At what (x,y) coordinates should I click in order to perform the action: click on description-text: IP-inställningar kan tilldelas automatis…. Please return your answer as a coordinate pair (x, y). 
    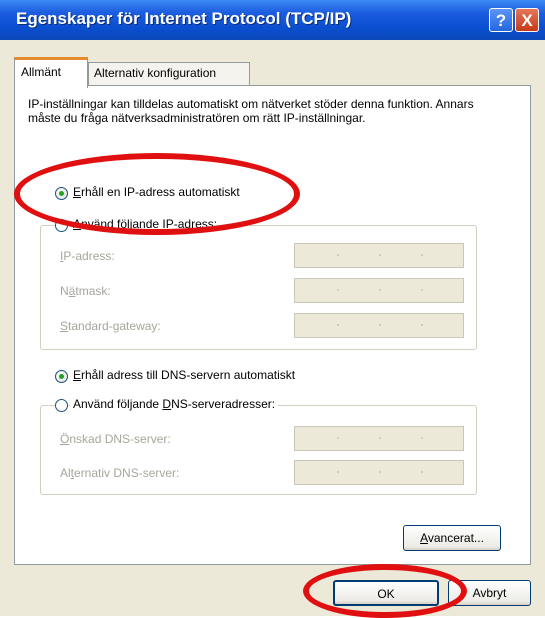
    Looking at the image, I should click on (251, 111).